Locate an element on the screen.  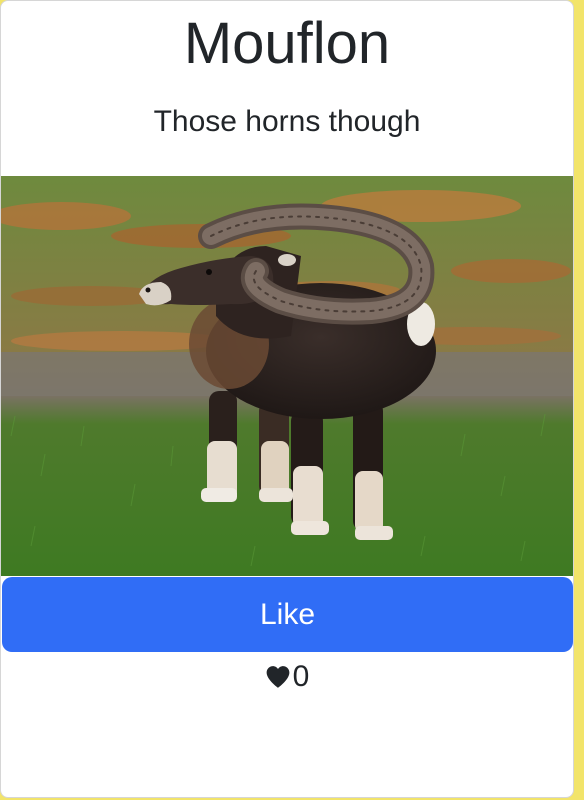
animal-title: Mouflon is located at coordinates (287, 43).